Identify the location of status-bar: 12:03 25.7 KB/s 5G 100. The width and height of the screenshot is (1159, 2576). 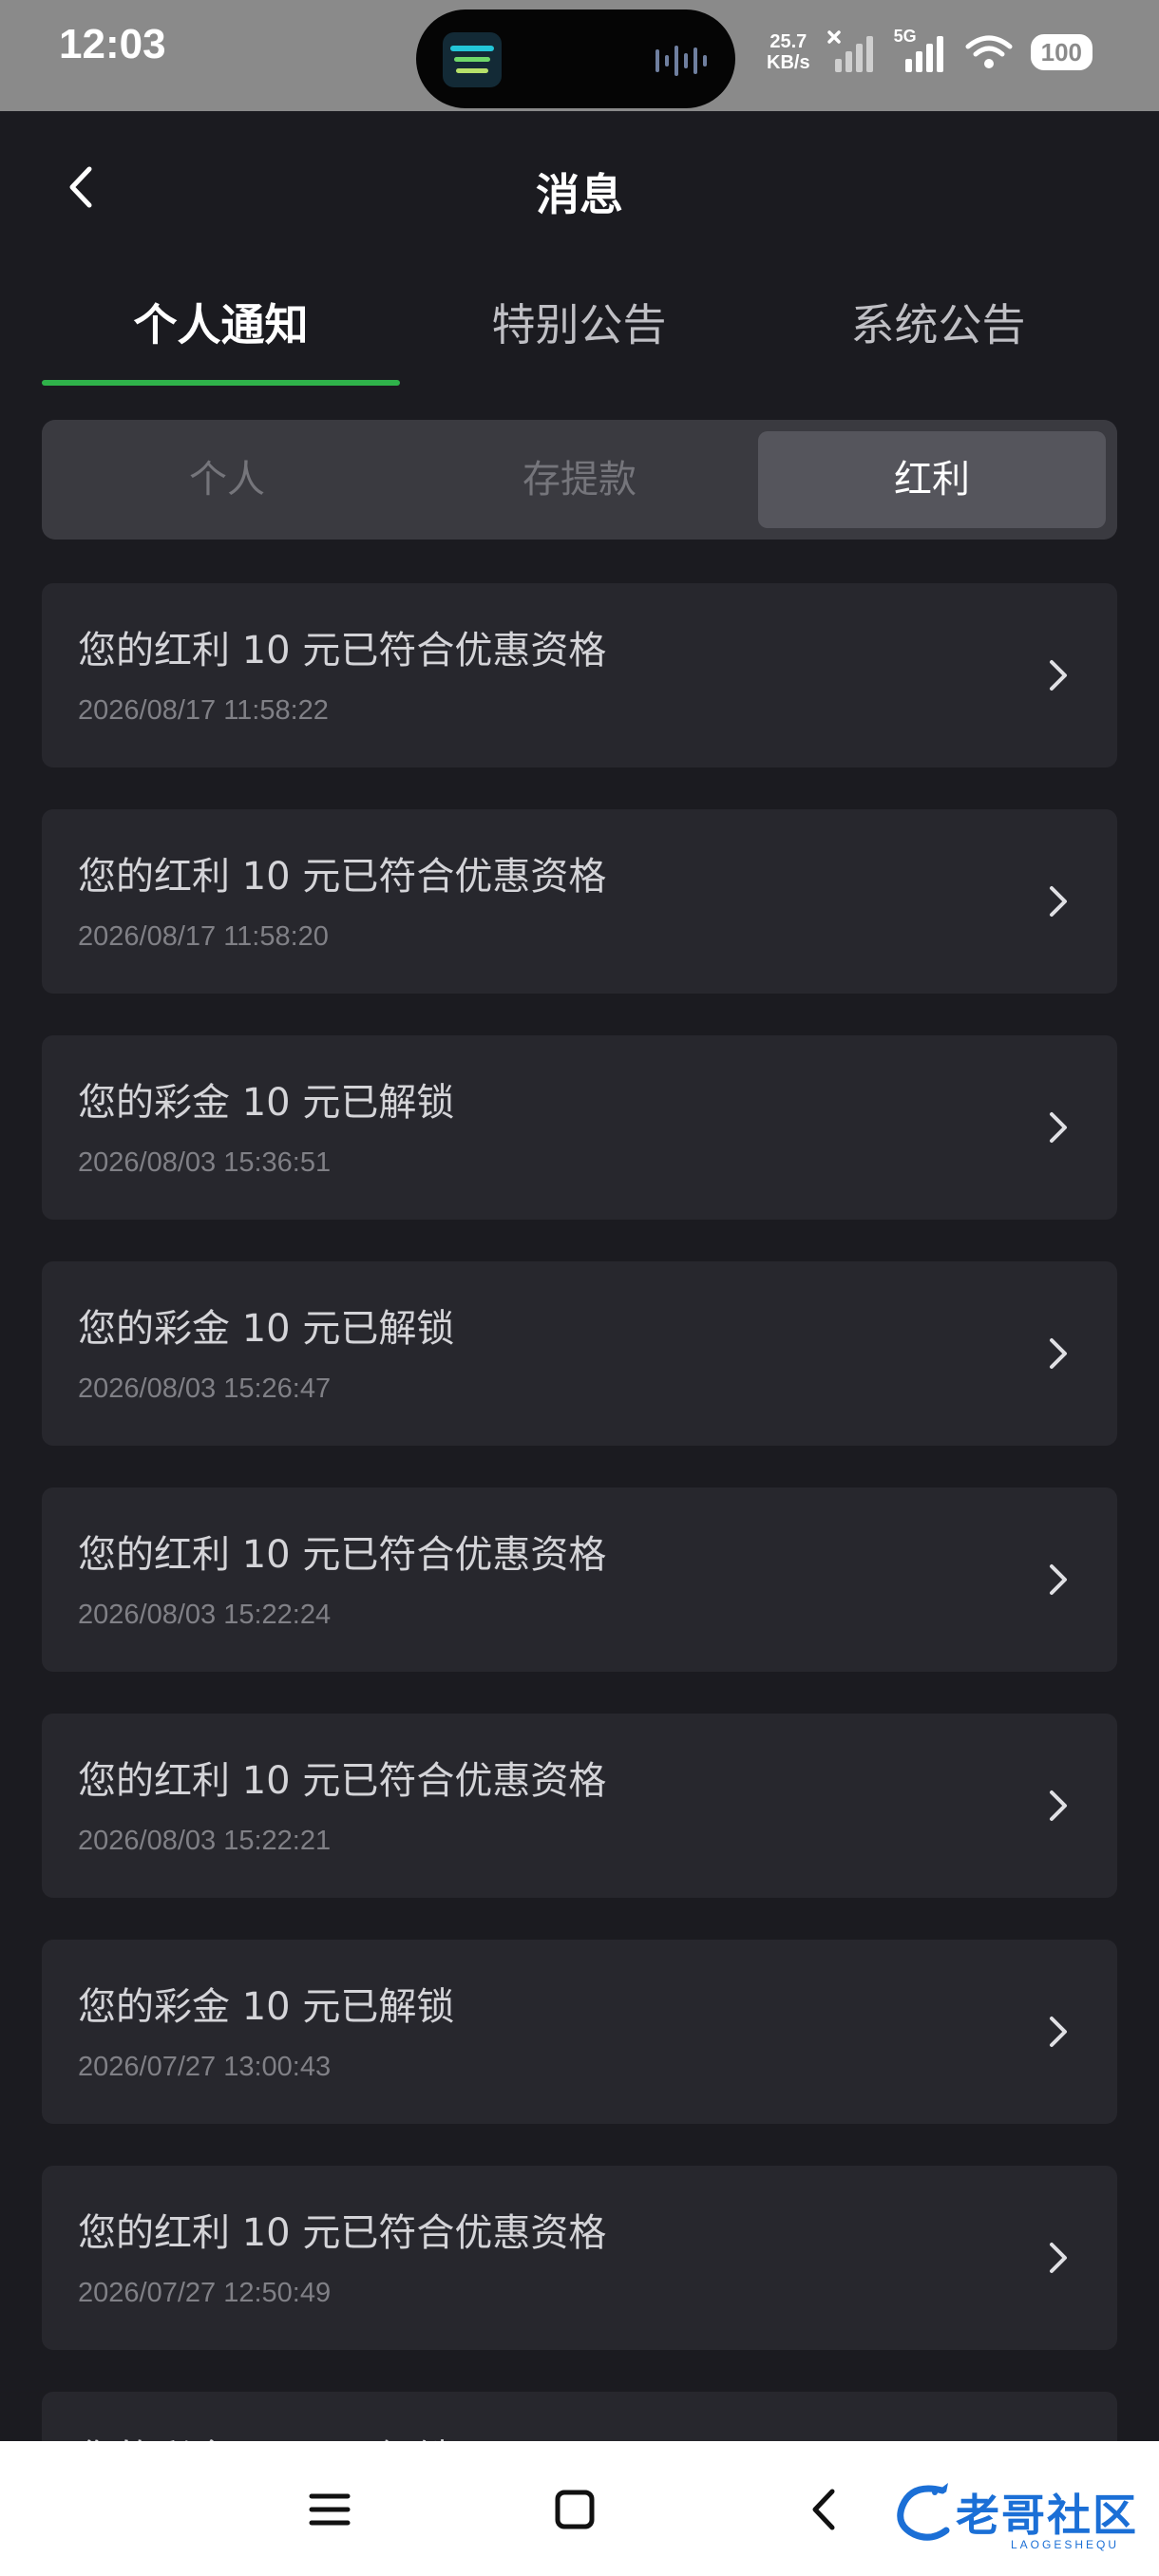
(579, 55).